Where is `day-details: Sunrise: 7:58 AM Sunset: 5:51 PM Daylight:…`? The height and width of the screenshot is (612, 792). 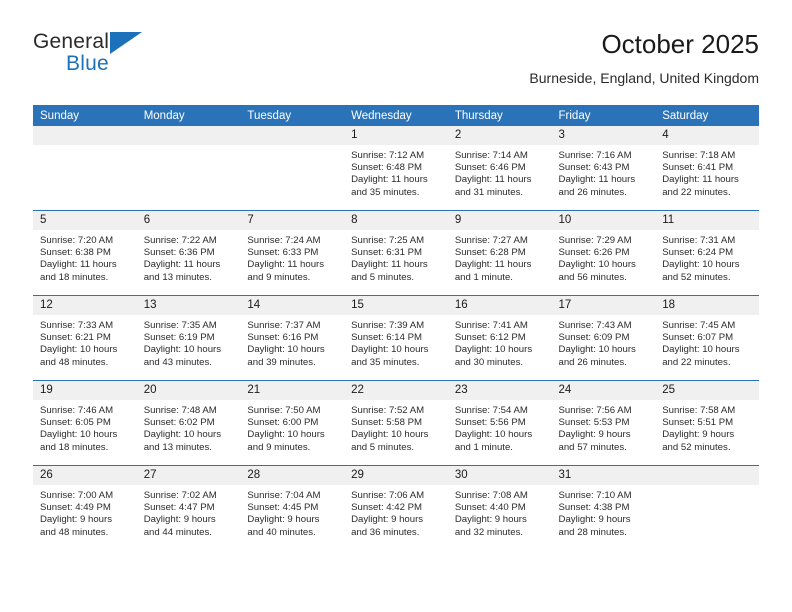 day-details: Sunrise: 7:58 AM Sunset: 5:51 PM Daylight:… is located at coordinates (707, 427).